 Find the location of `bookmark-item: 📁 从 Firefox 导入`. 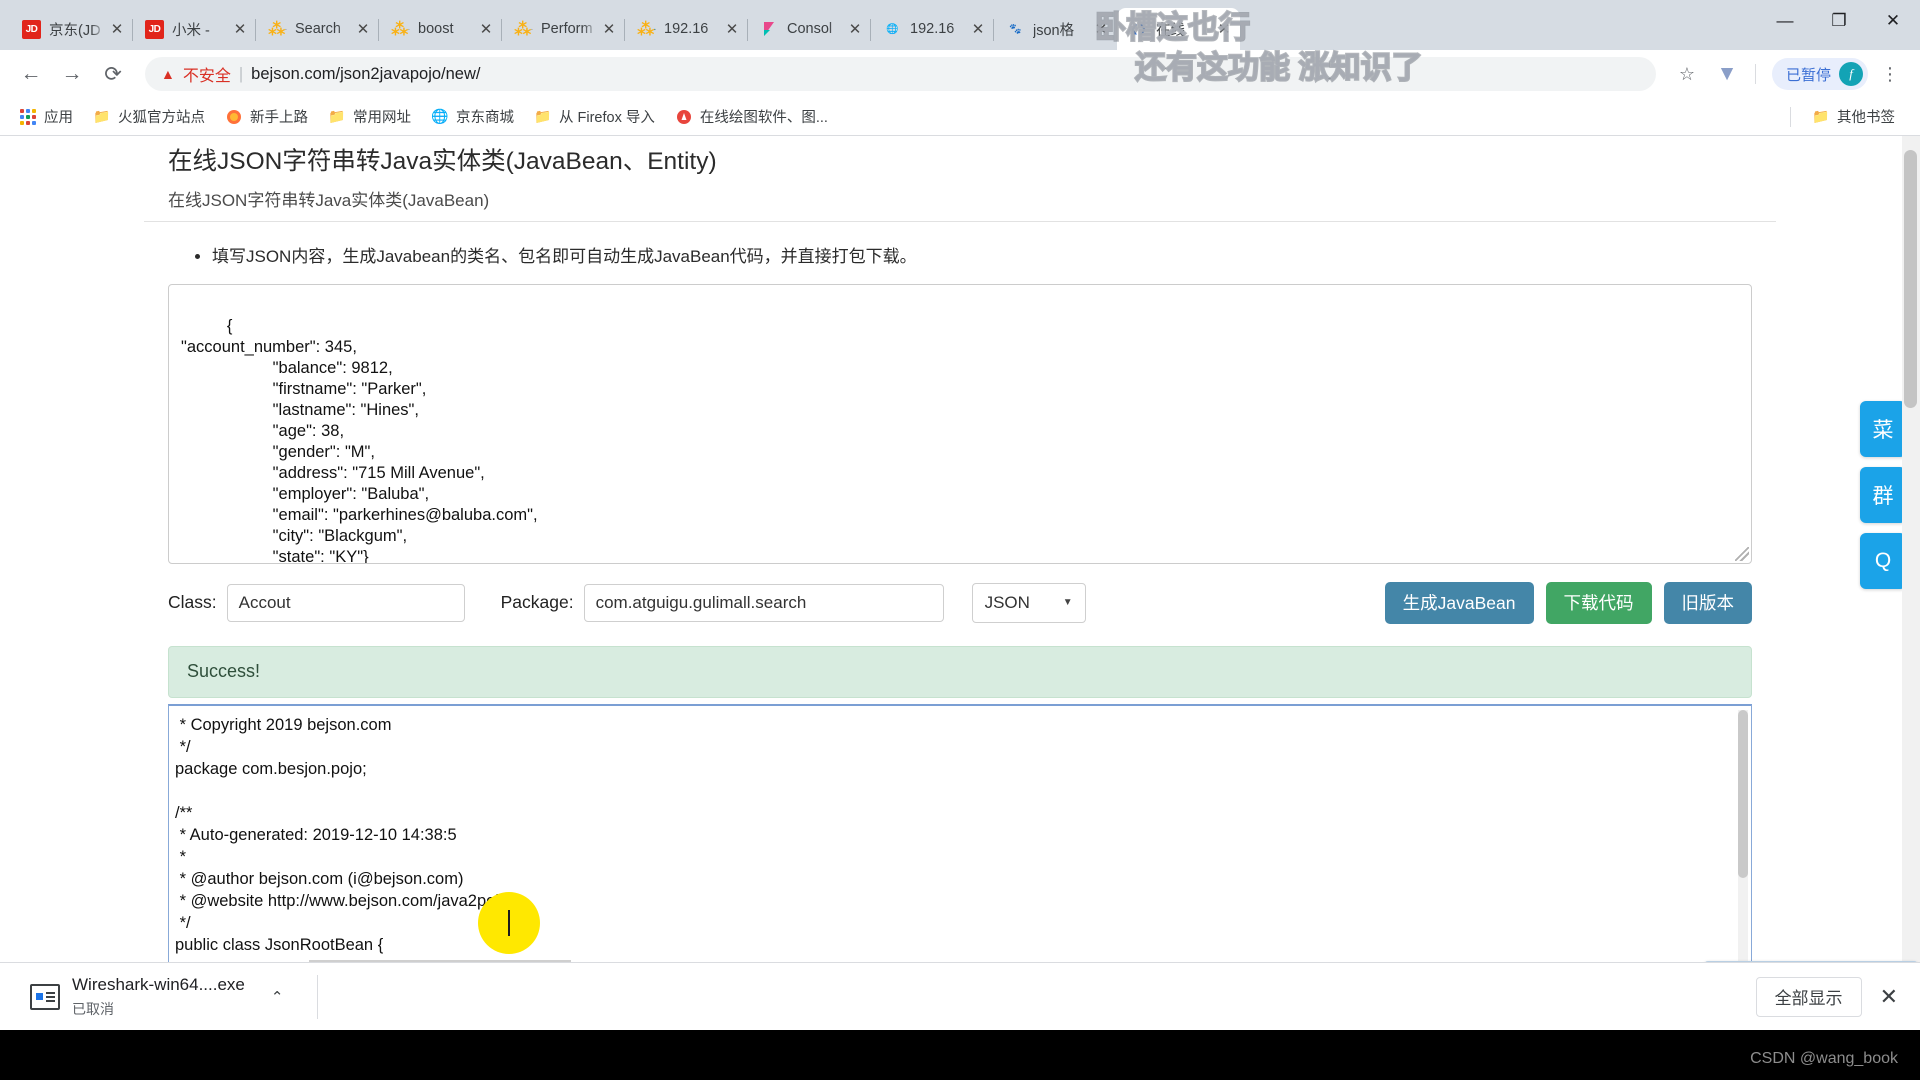

bookmark-item: 📁 从 Firefox 导入 is located at coordinates (594, 116).